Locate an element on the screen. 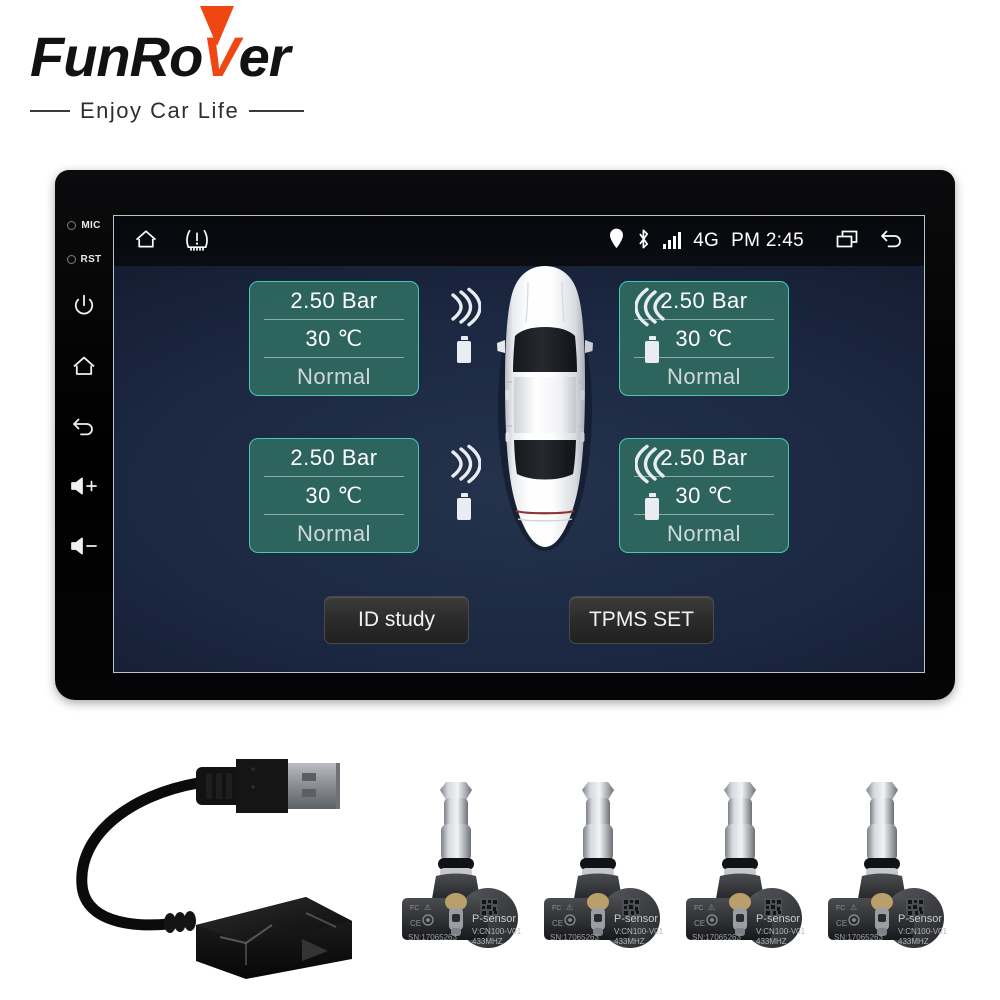  mic-indicator: MIC is located at coordinates (83, 225).